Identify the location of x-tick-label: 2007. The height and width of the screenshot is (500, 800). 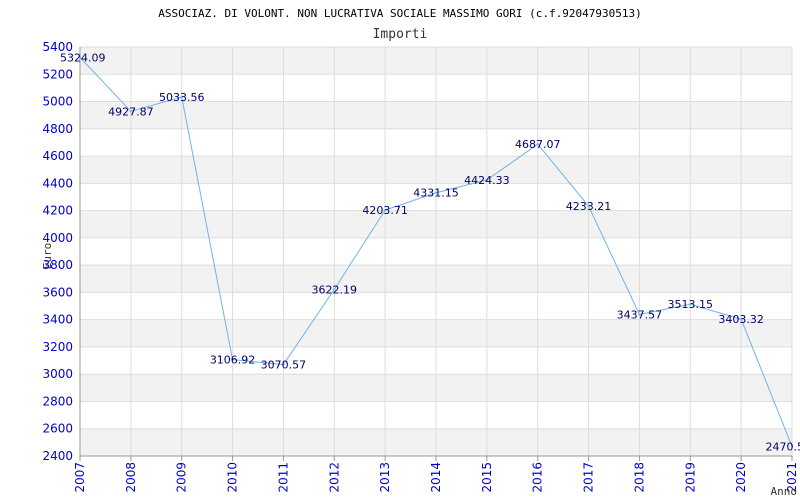
(80, 477).